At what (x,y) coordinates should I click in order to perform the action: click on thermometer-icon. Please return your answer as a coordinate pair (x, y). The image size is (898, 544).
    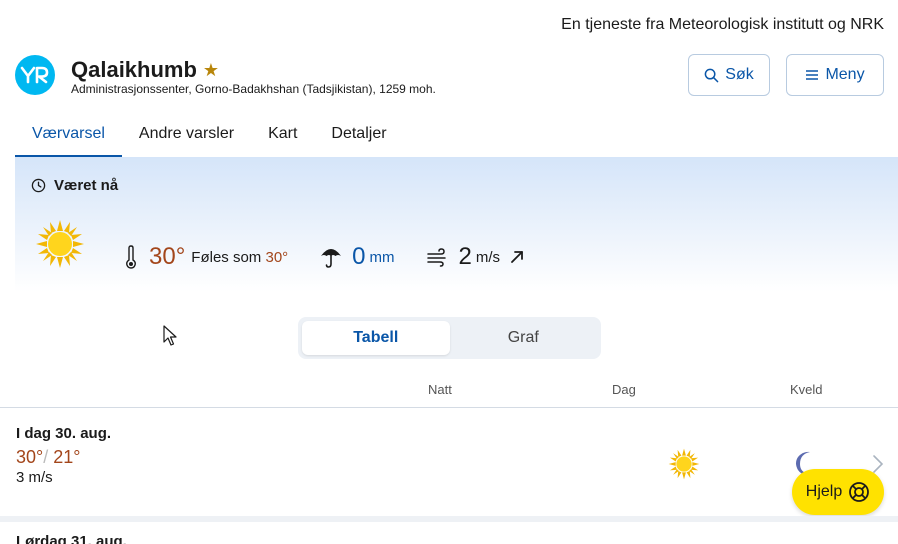
    Looking at the image, I should click on (131, 257).